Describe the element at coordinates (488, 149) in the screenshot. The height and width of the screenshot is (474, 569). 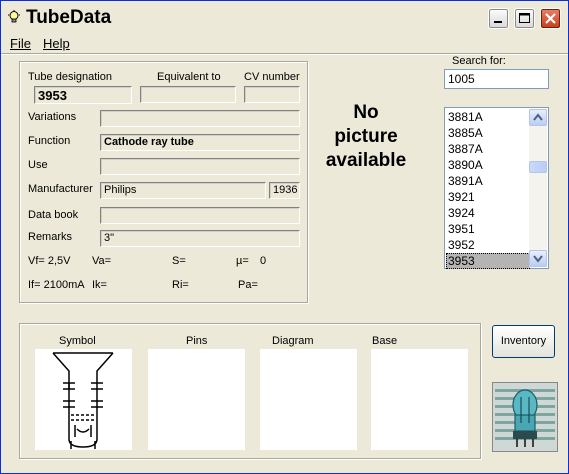
I see `list-item: 3887A` at that location.